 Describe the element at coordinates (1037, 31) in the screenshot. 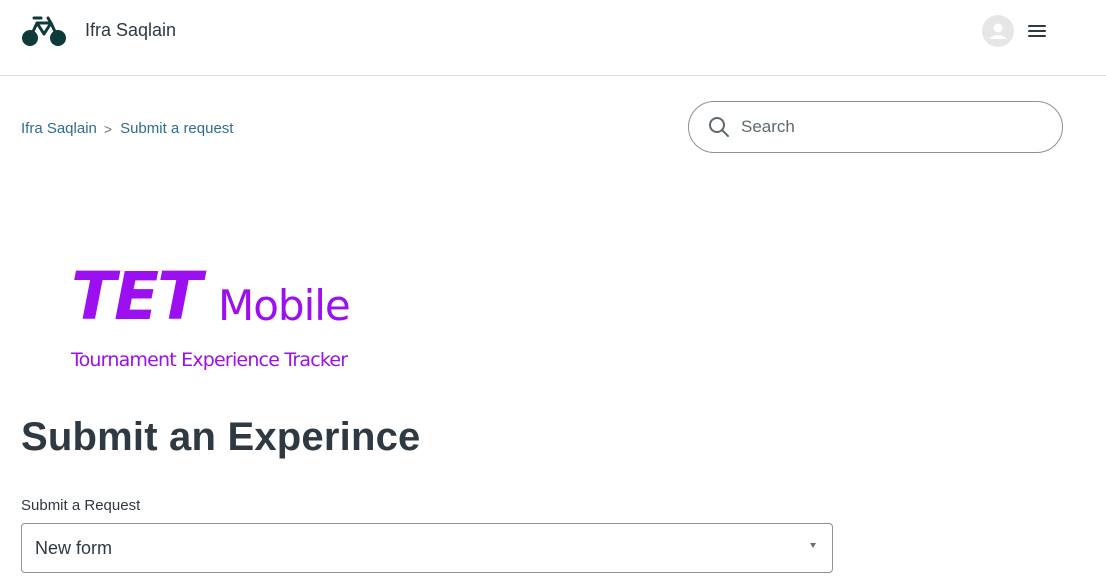

I see `hamburger-menu-icon` at that location.